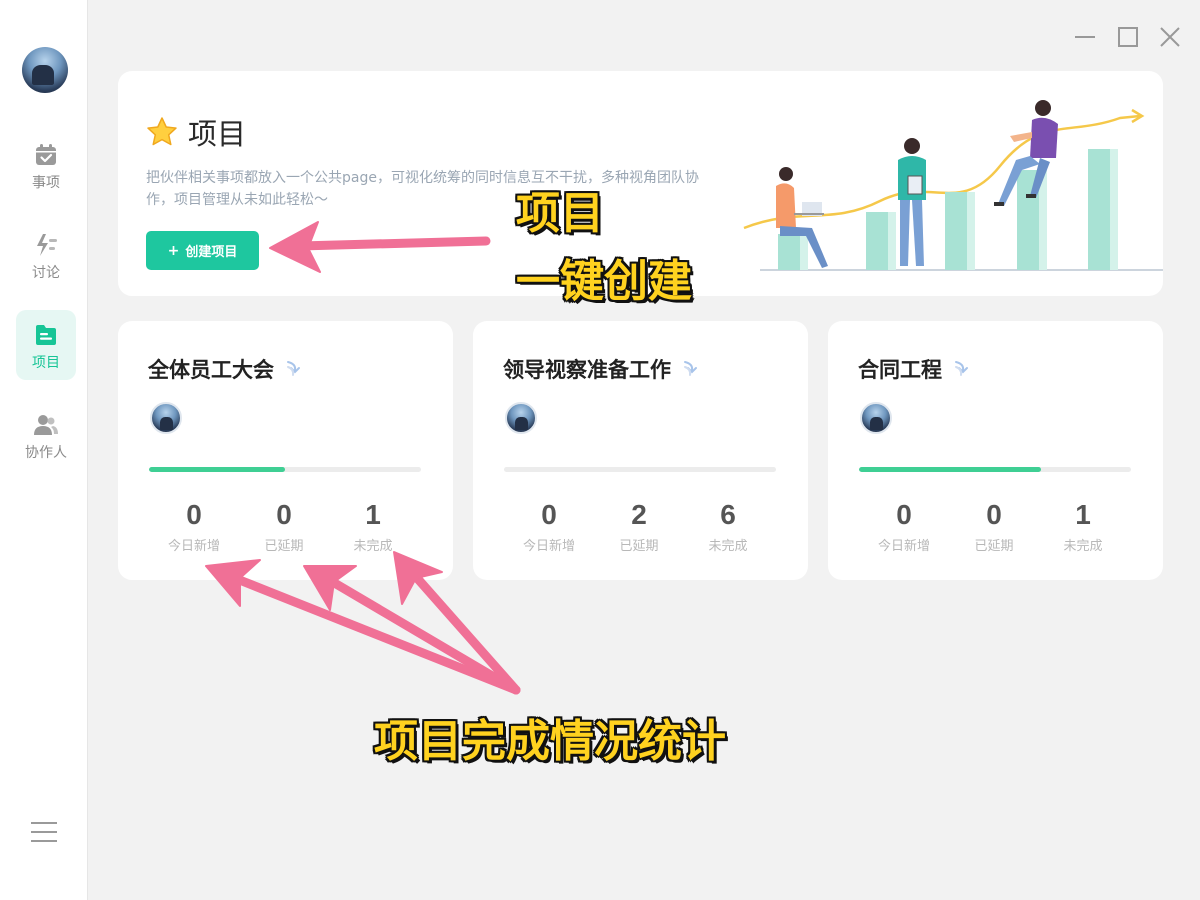 This screenshot has height=900, width=1200. I want to click on project-title: 合同工程, so click(915, 369).